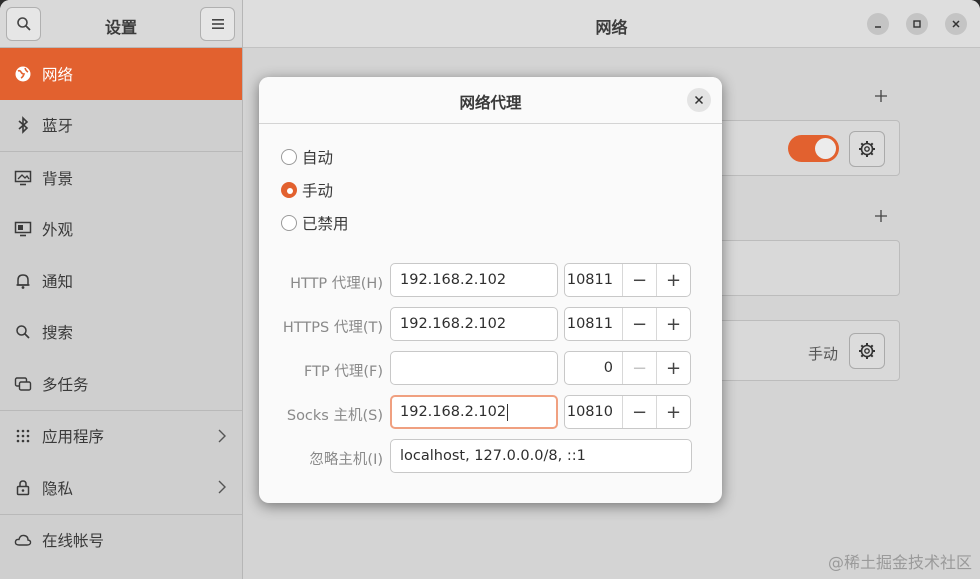 This screenshot has height=579, width=980. What do you see at coordinates (121, 437) in the screenshot?
I see `sidebar-item-applications: 应用程序` at bounding box center [121, 437].